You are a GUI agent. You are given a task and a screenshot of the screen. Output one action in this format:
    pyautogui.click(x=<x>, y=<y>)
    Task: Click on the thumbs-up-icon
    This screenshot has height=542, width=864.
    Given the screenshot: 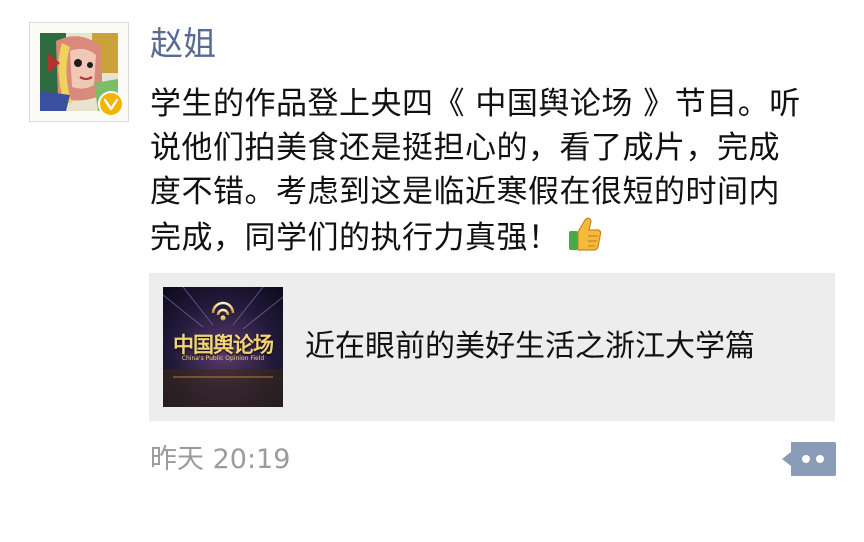 What is the action you would take?
    pyautogui.click(x=584, y=234)
    